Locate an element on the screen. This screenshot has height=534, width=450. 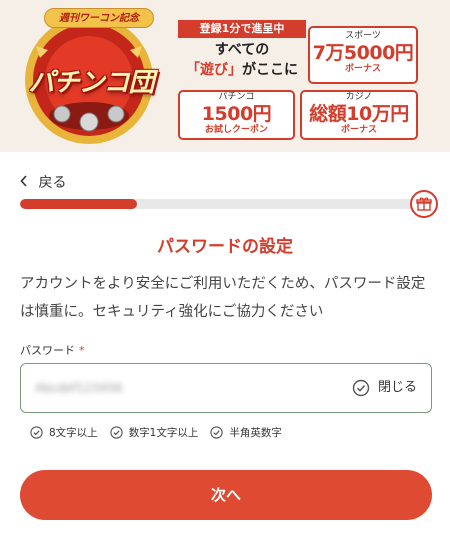
password-rules: 8文字以上 数字1文字以上 半角英数字 is located at coordinates (162, 432).